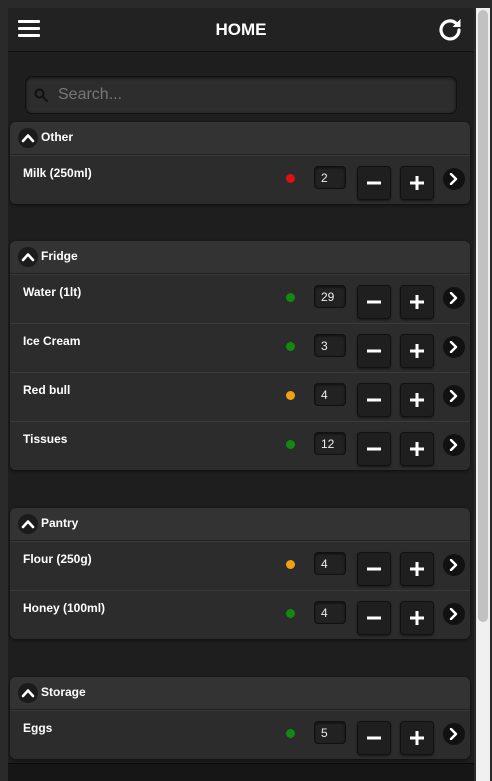 This screenshot has height=781, width=492. What do you see at coordinates (45, 439) in the screenshot?
I see `item-name: Tissues` at bounding box center [45, 439].